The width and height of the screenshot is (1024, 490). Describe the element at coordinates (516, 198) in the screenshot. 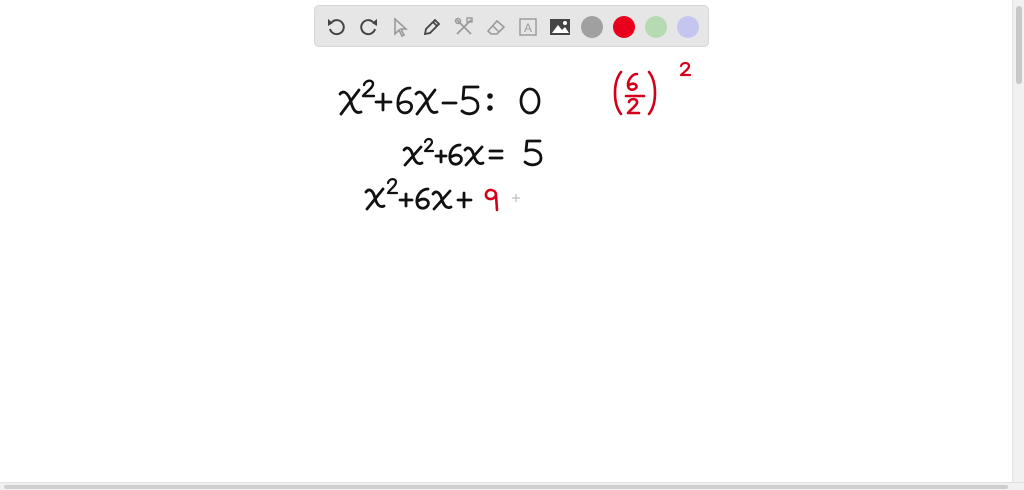

I see `crosshair-cursor-icon` at that location.